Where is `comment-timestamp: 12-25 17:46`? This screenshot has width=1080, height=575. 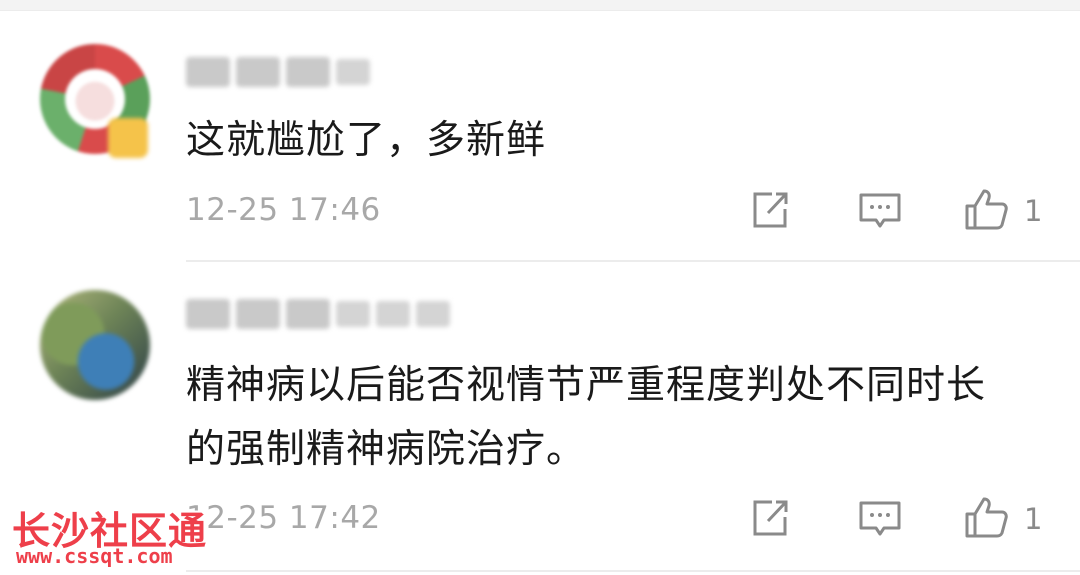 comment-timestamp: 12-25 17:46 is located at coordinates (283, 210).